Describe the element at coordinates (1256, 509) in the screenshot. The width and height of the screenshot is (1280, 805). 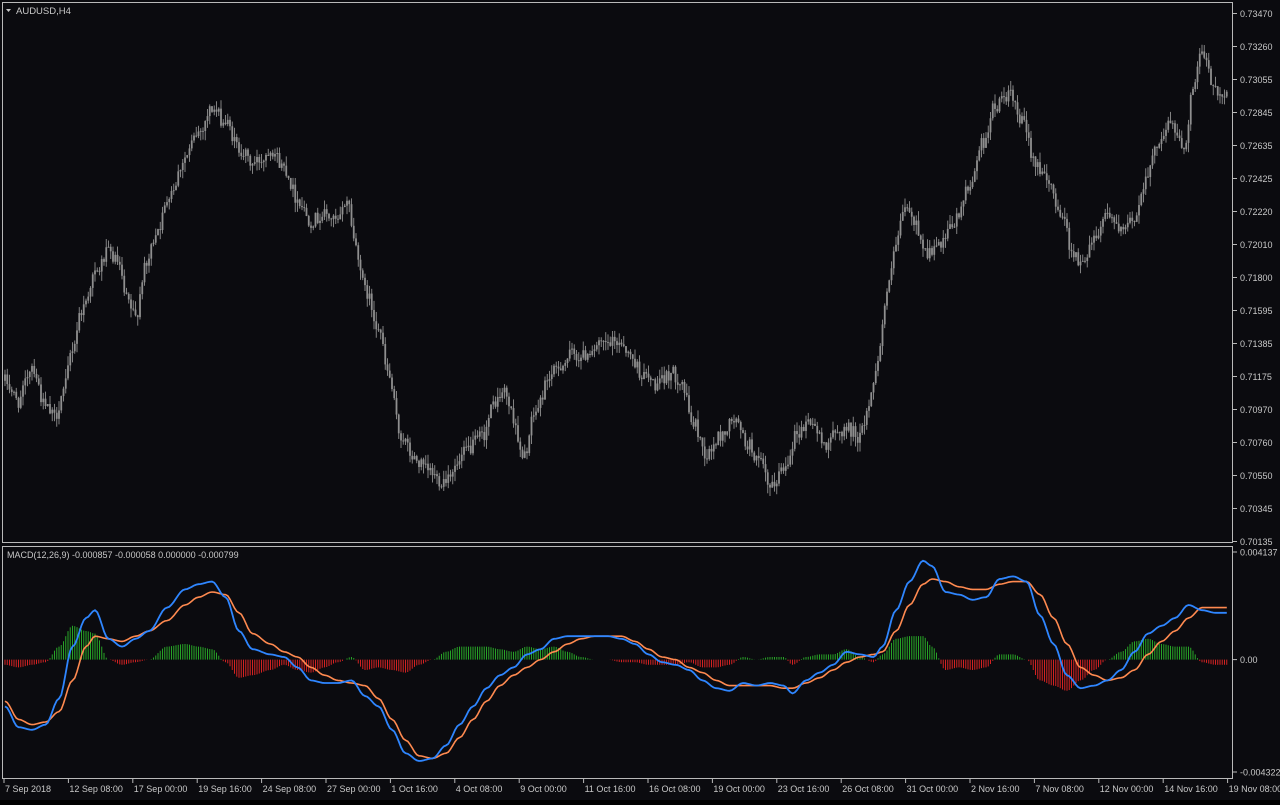
I see `price-tick-label: 0.70345` at that location.